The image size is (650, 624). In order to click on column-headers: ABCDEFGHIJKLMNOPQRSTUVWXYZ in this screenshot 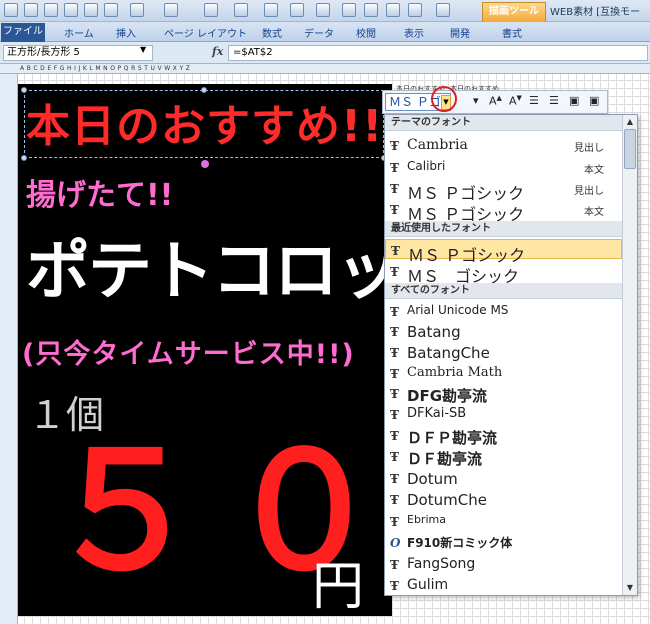, I will do `click(325, 69)`.